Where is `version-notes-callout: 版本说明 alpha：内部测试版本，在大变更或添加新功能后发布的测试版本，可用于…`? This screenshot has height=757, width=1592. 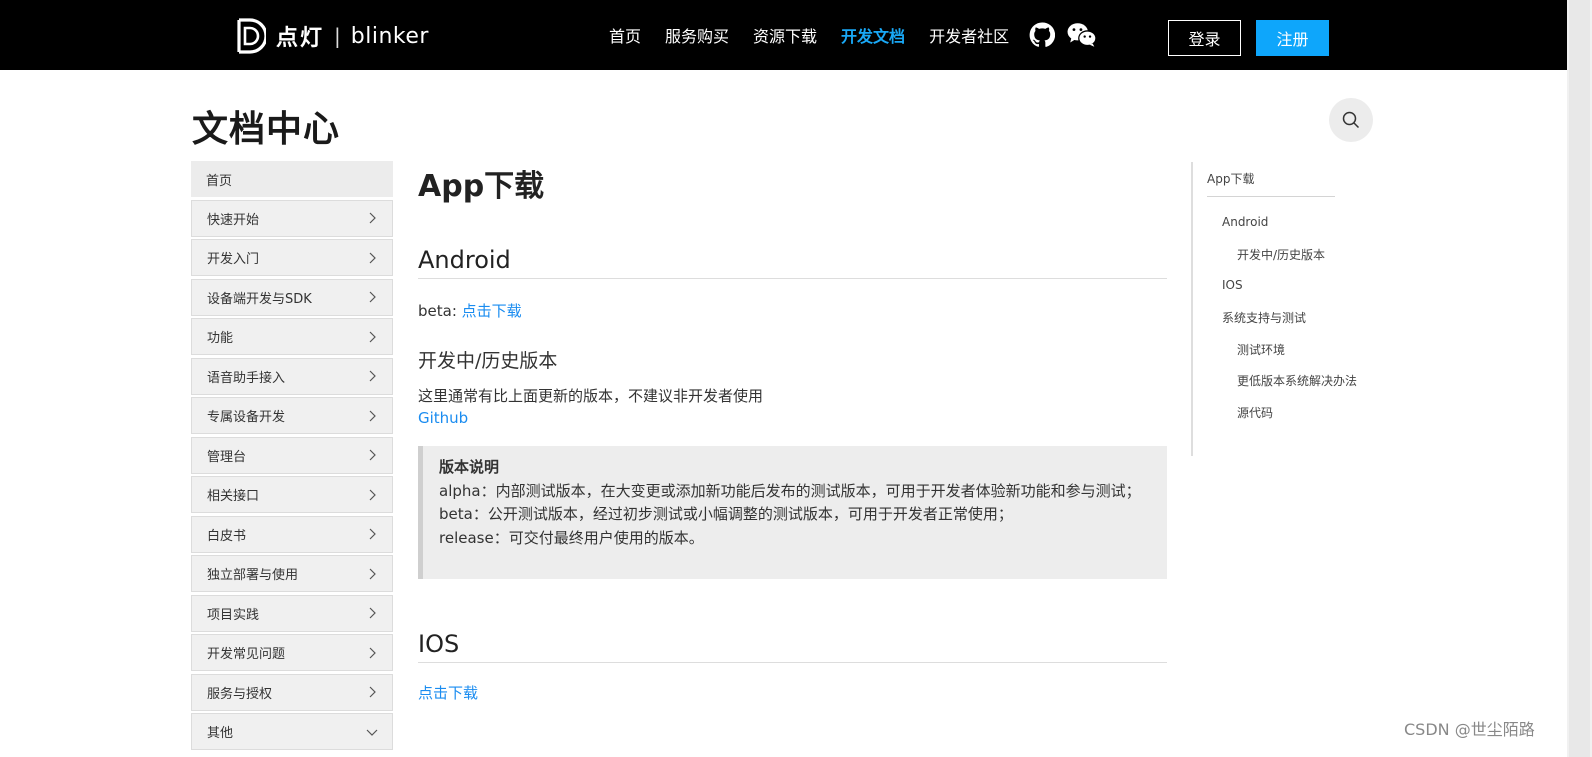
version-notes-callout: 版本说明 alpha：内部测试版本，在大变更或添加新功能后发布的测试版本，可用于… is located at coordinates (792, 512).